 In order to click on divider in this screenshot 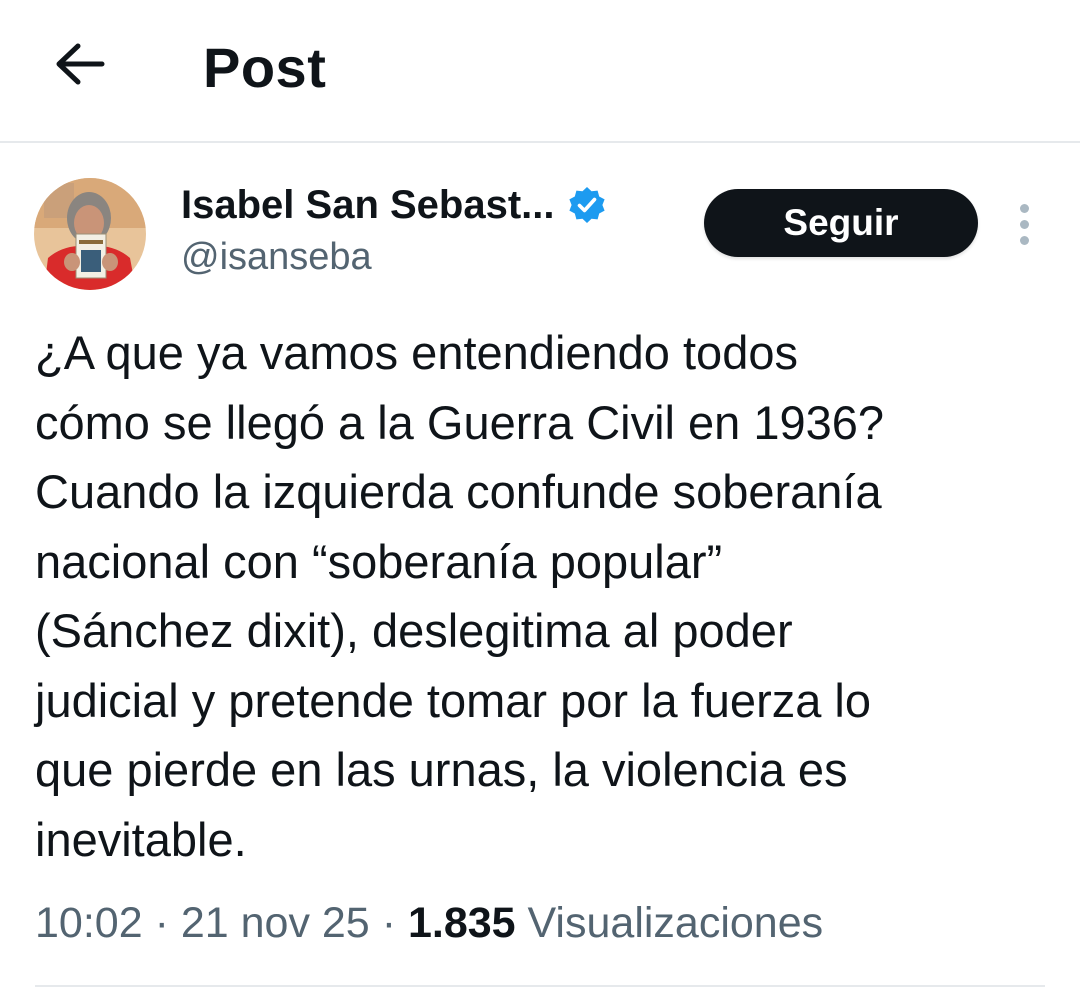, I will do `click(540, 986)`.